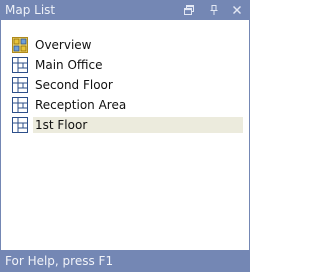 The image size is (320, 272). I want to click on float-window-icon, so click(189, 10).